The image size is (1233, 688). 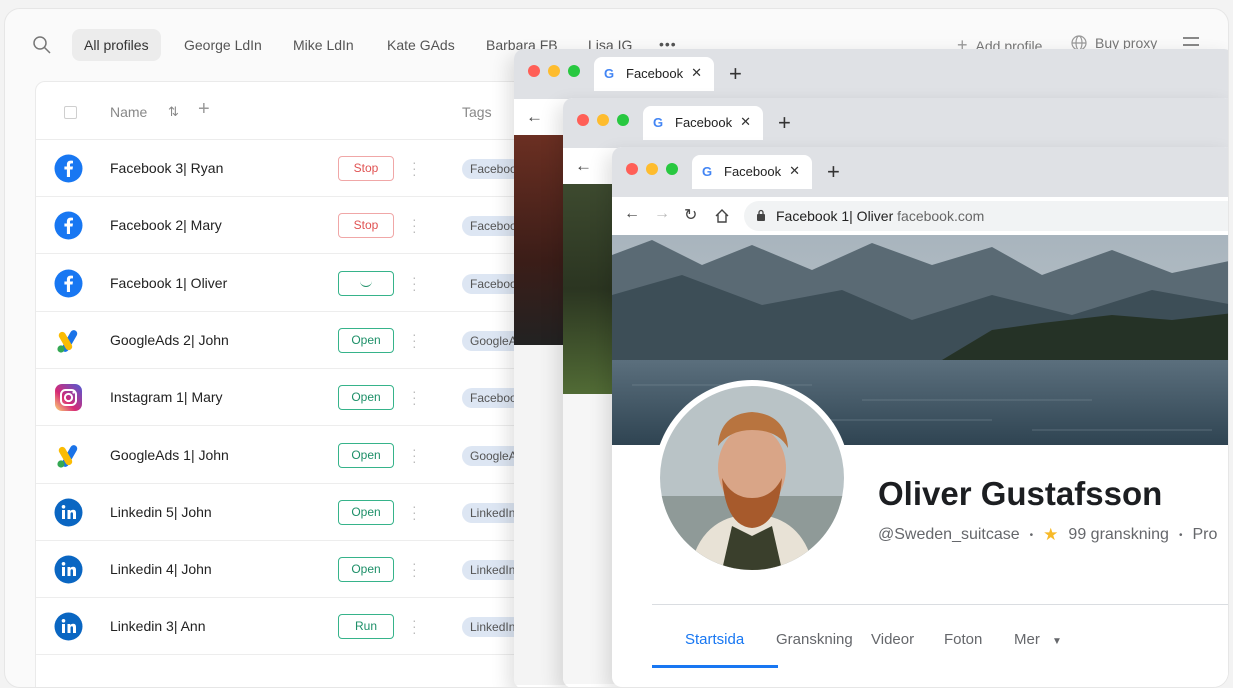 What do you see at coordinates (589, 289) in the screenshot?
I see `page-image-fragment` at bounding box center [589, 289].